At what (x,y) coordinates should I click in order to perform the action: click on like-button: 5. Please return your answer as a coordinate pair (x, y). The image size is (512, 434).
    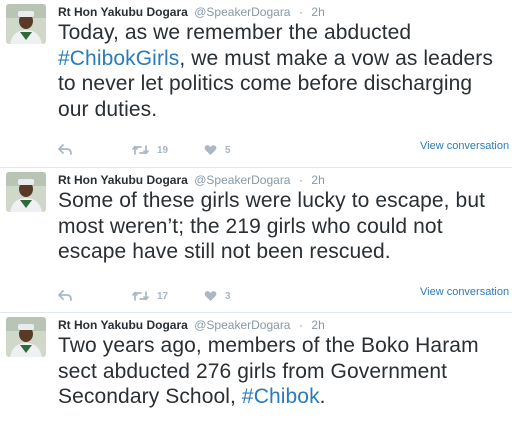
    Looking at the image, I should click on (217, 150).